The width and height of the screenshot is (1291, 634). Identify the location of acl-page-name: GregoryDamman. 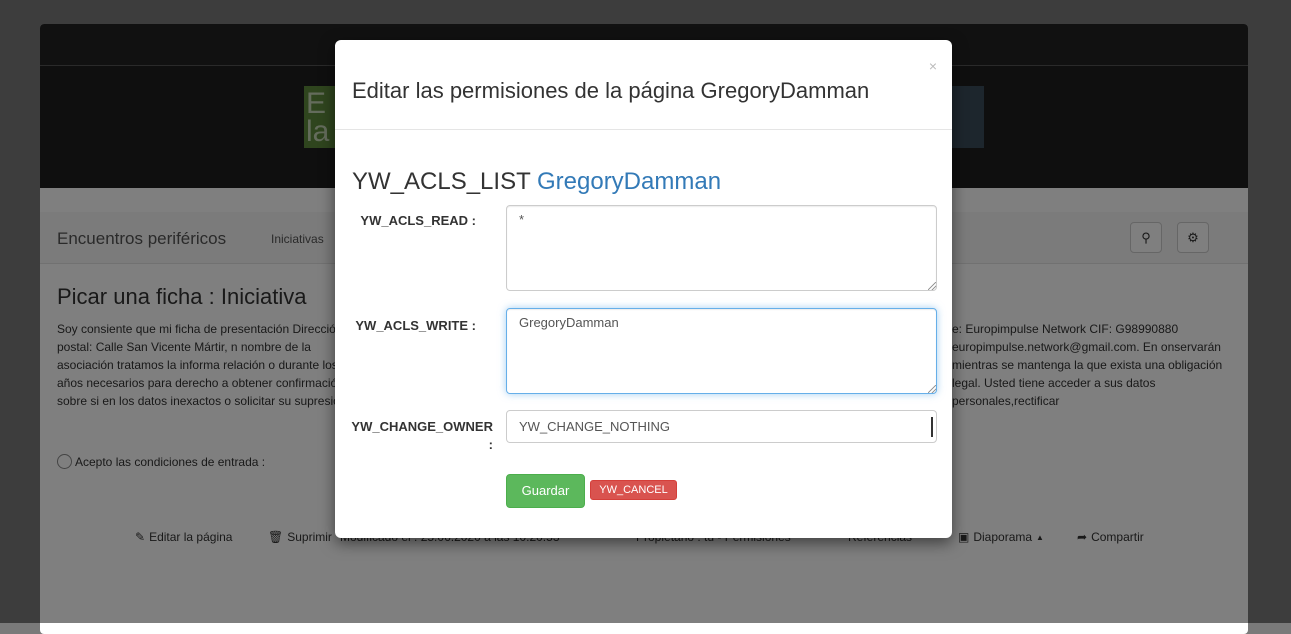
(629, 181).